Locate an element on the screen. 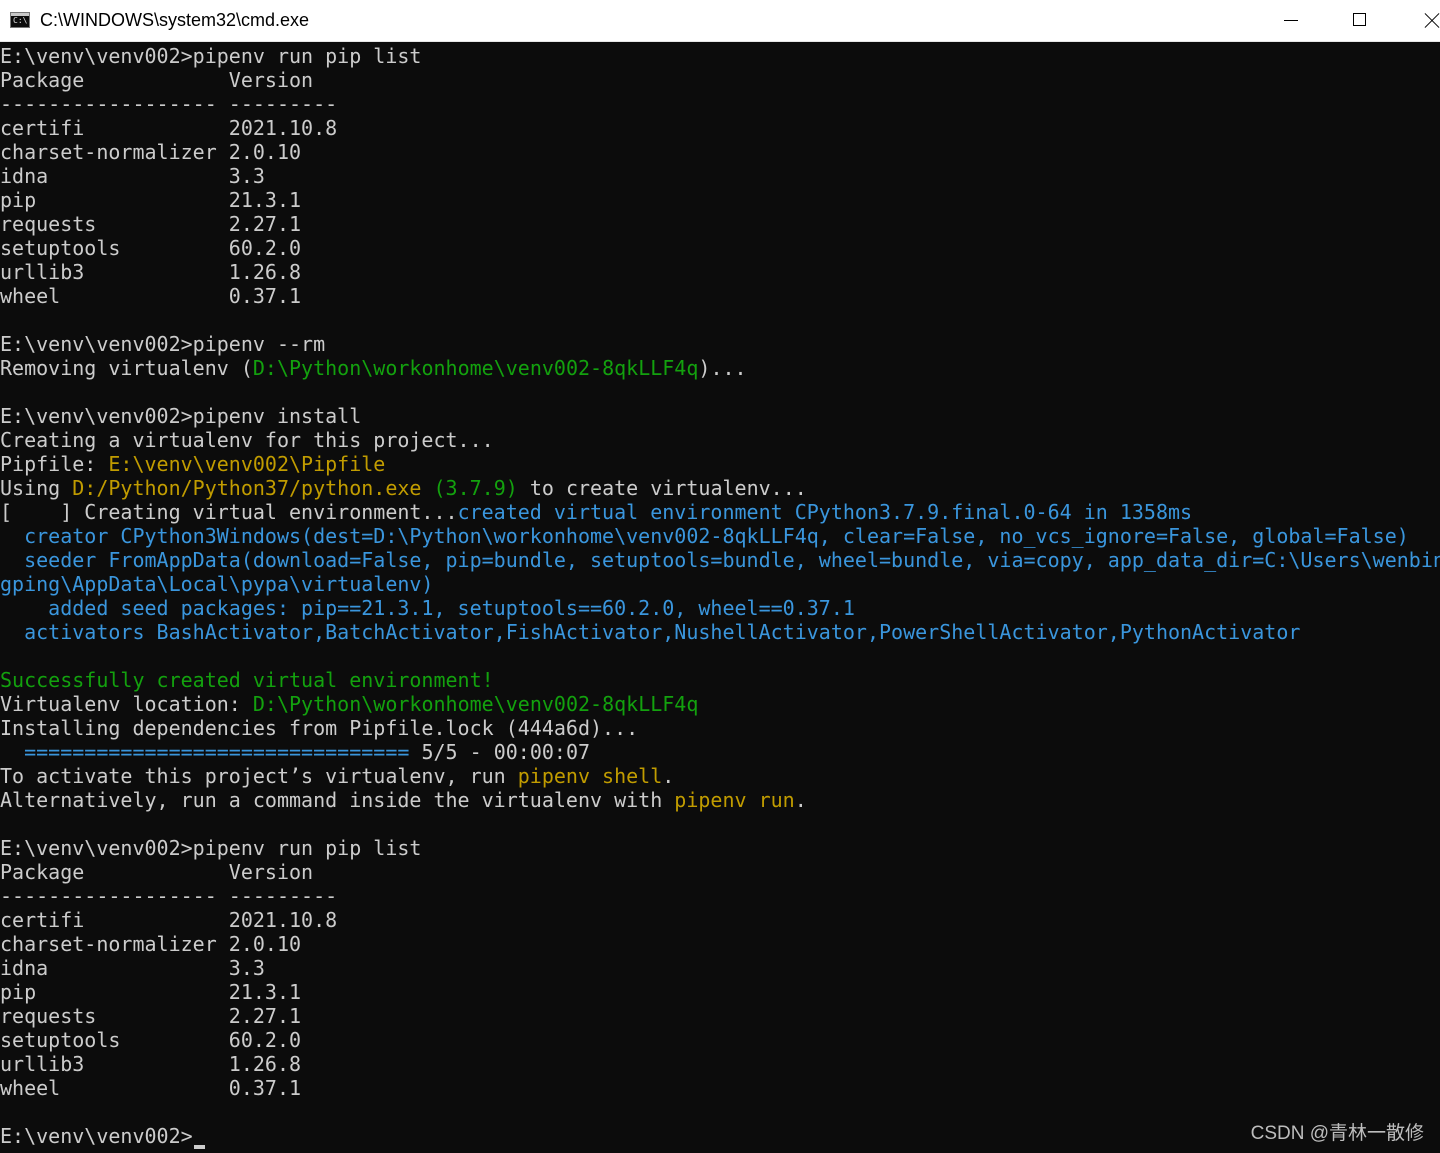 This screenshot has height=1153, width=1440. maximize-icon is located at coordinates (1359, 19).